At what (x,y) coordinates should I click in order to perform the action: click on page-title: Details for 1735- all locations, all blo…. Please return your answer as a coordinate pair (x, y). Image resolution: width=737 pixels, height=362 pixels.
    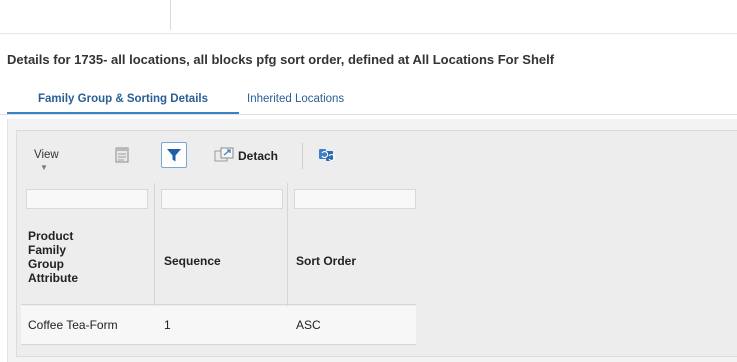
    Looking at the image, I should click on (281, 59).